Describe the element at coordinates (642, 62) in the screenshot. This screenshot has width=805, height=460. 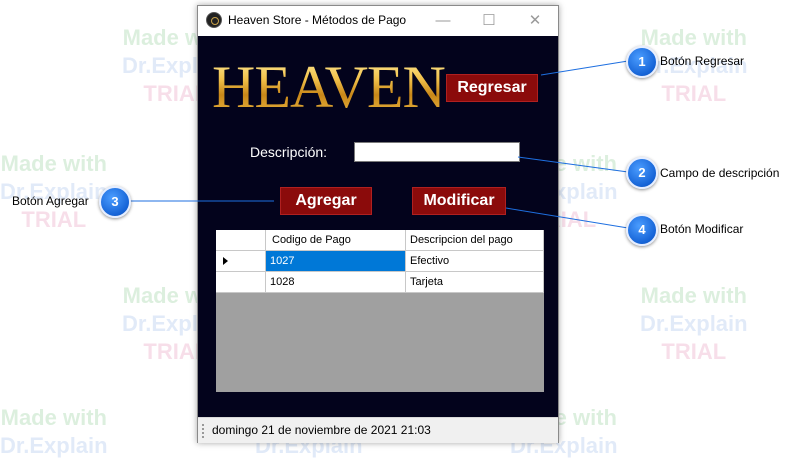
I see `callout-badge-1: 1` at that location.